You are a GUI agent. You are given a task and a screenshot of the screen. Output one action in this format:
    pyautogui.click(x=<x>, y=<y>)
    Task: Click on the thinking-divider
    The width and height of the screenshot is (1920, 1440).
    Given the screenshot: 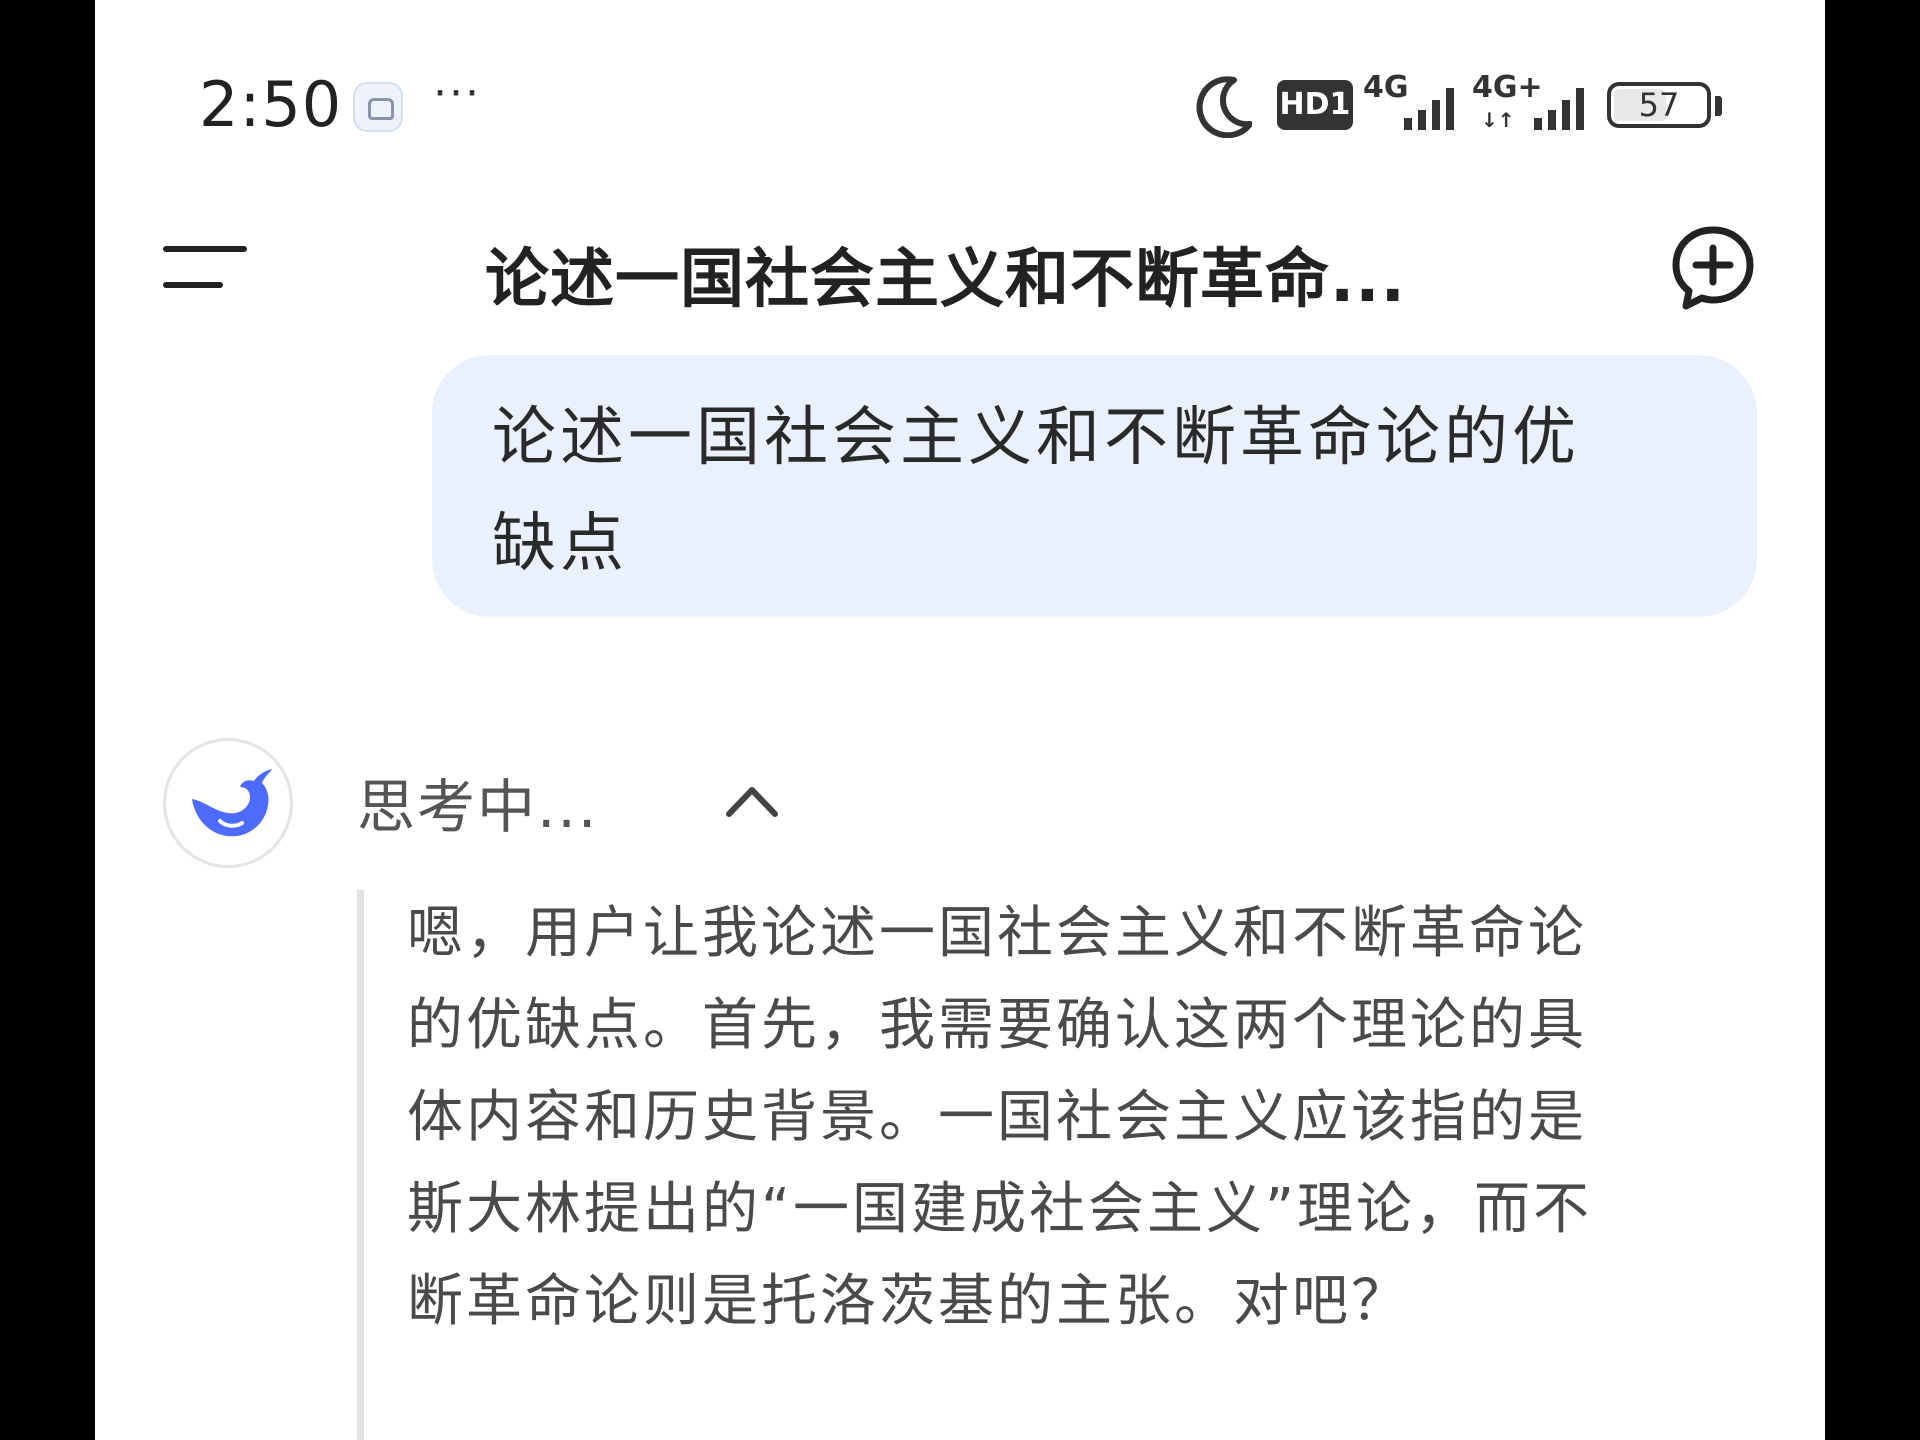 What is the action you would take?
    pyautogui.click(x=360, y=1165)
    